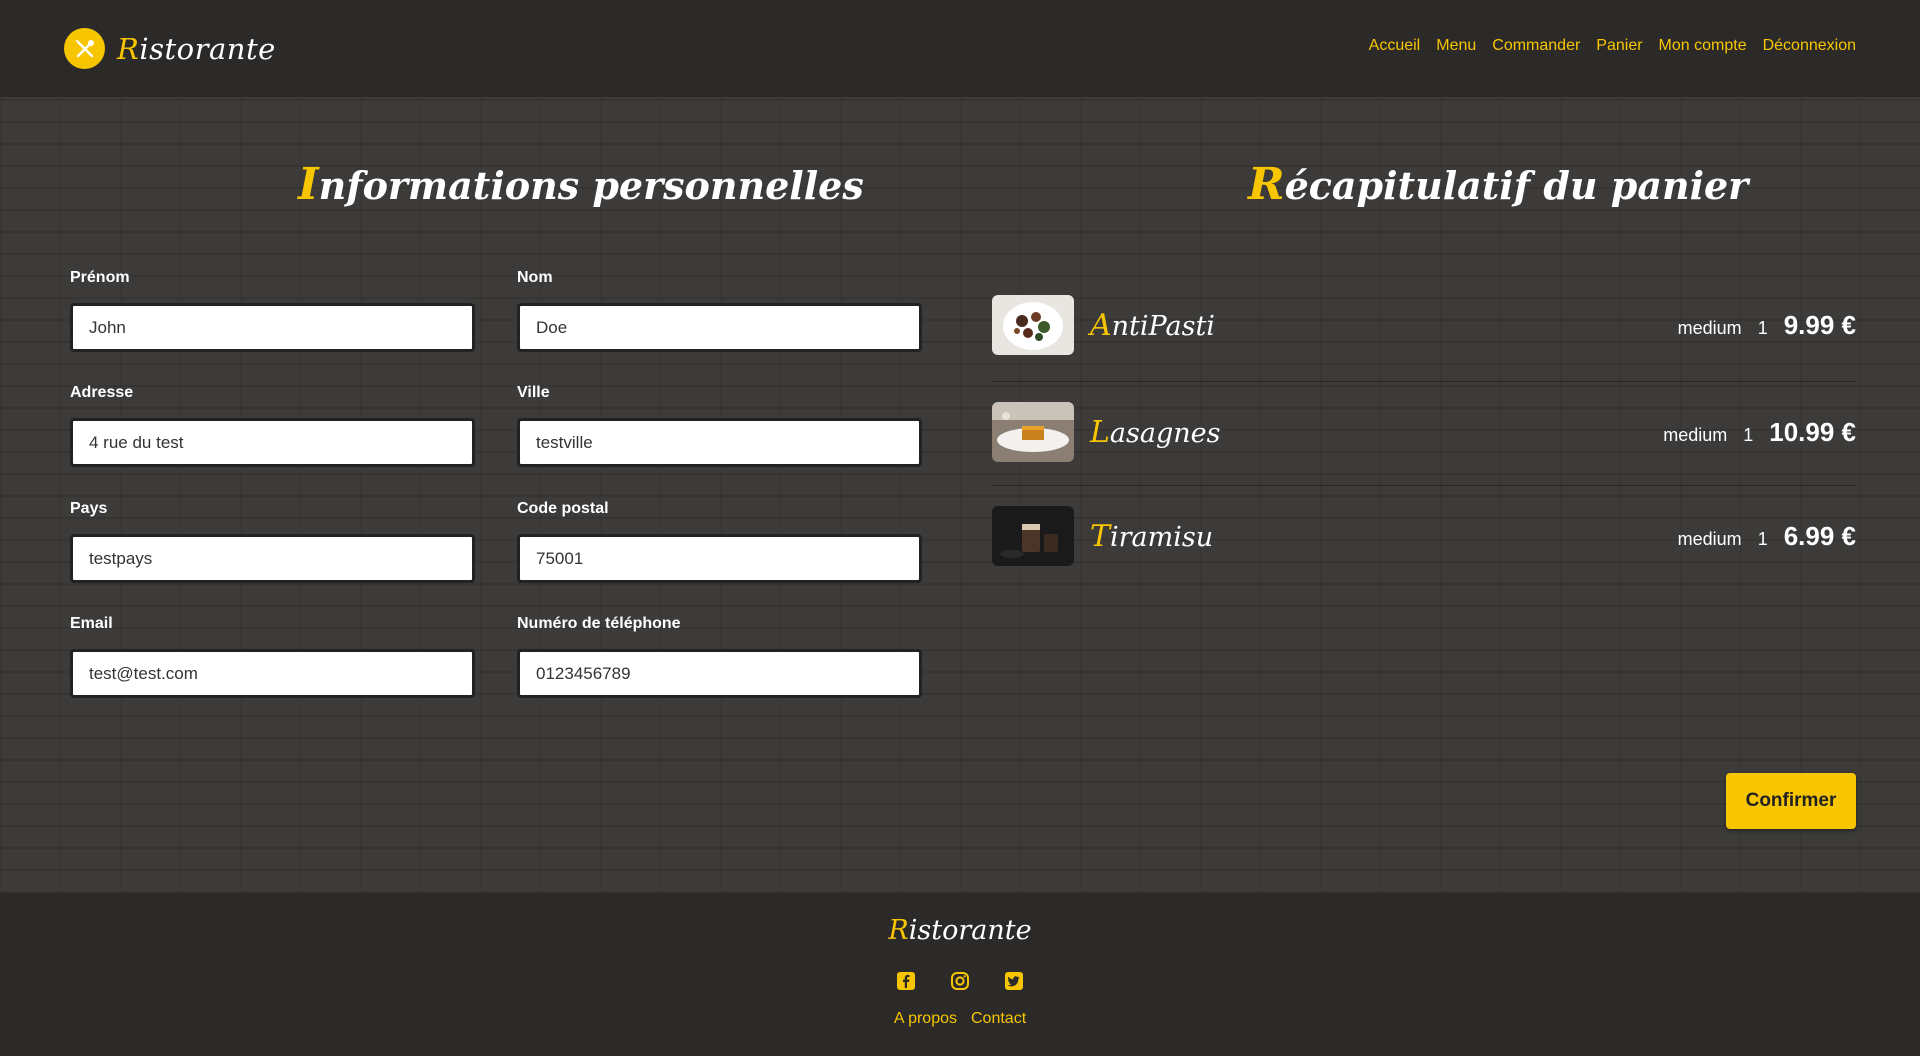 The image size is (1920, 1056). Describe the element at coordinates (89, 508) in the screenshot. I see `field-label-pays: Pays` at that location.